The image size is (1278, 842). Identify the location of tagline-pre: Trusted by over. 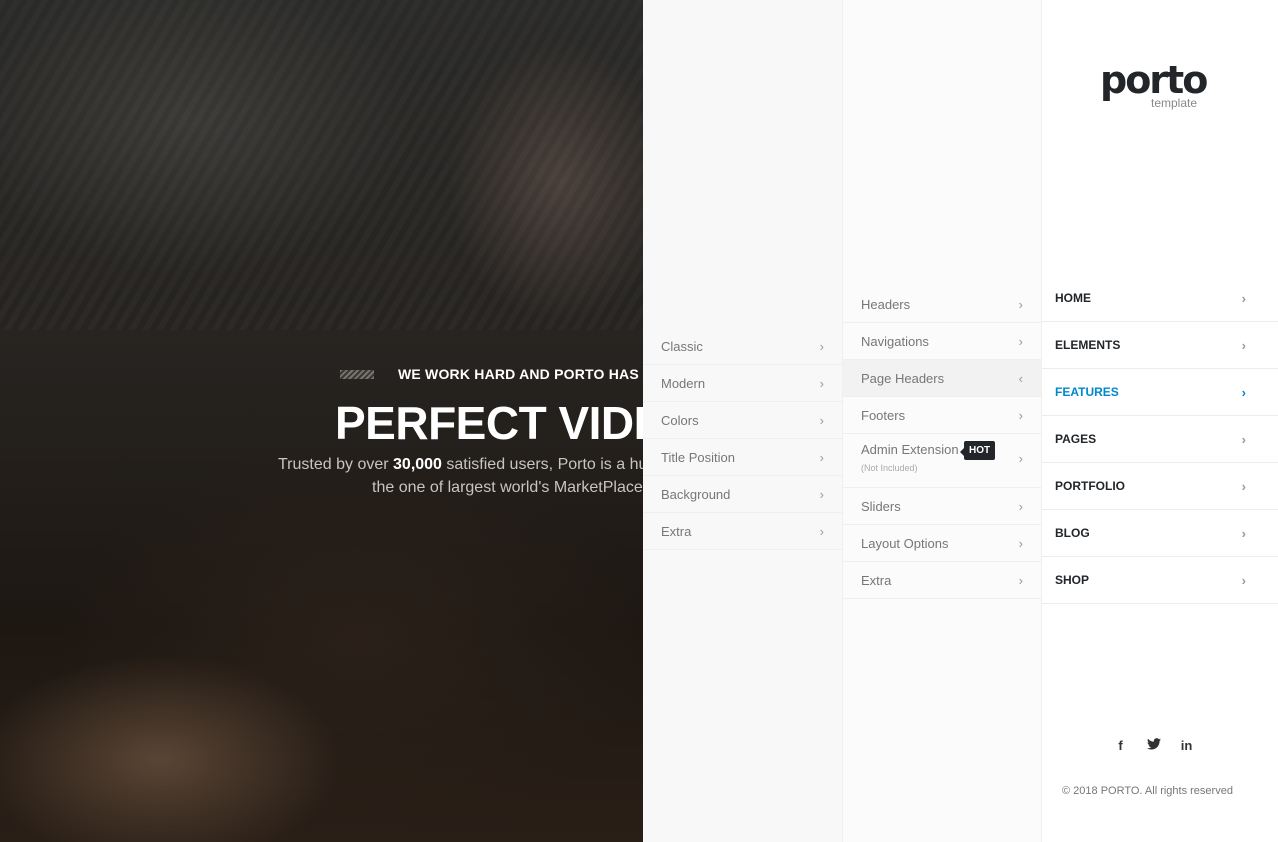
(333, 464).